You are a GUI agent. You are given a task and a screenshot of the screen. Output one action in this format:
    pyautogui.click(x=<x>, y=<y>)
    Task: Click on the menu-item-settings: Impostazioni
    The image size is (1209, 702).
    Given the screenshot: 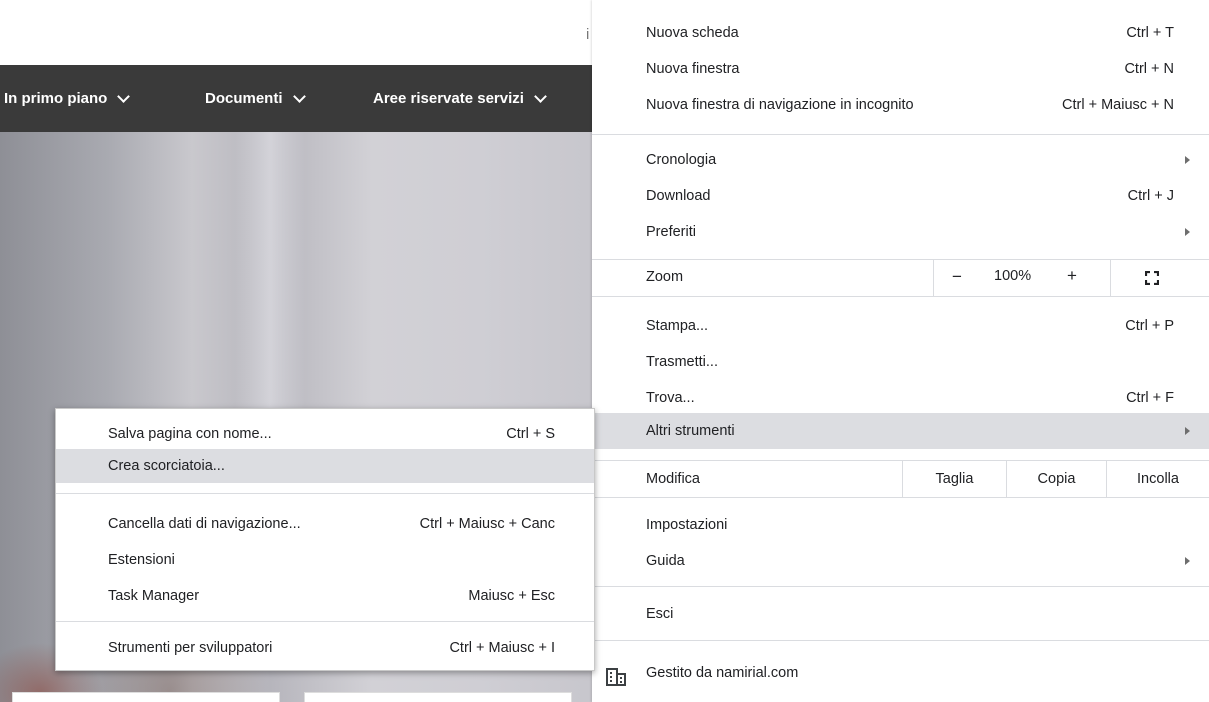 What is the action you would take?
    pyautogui.click(x=900, y=525)
    